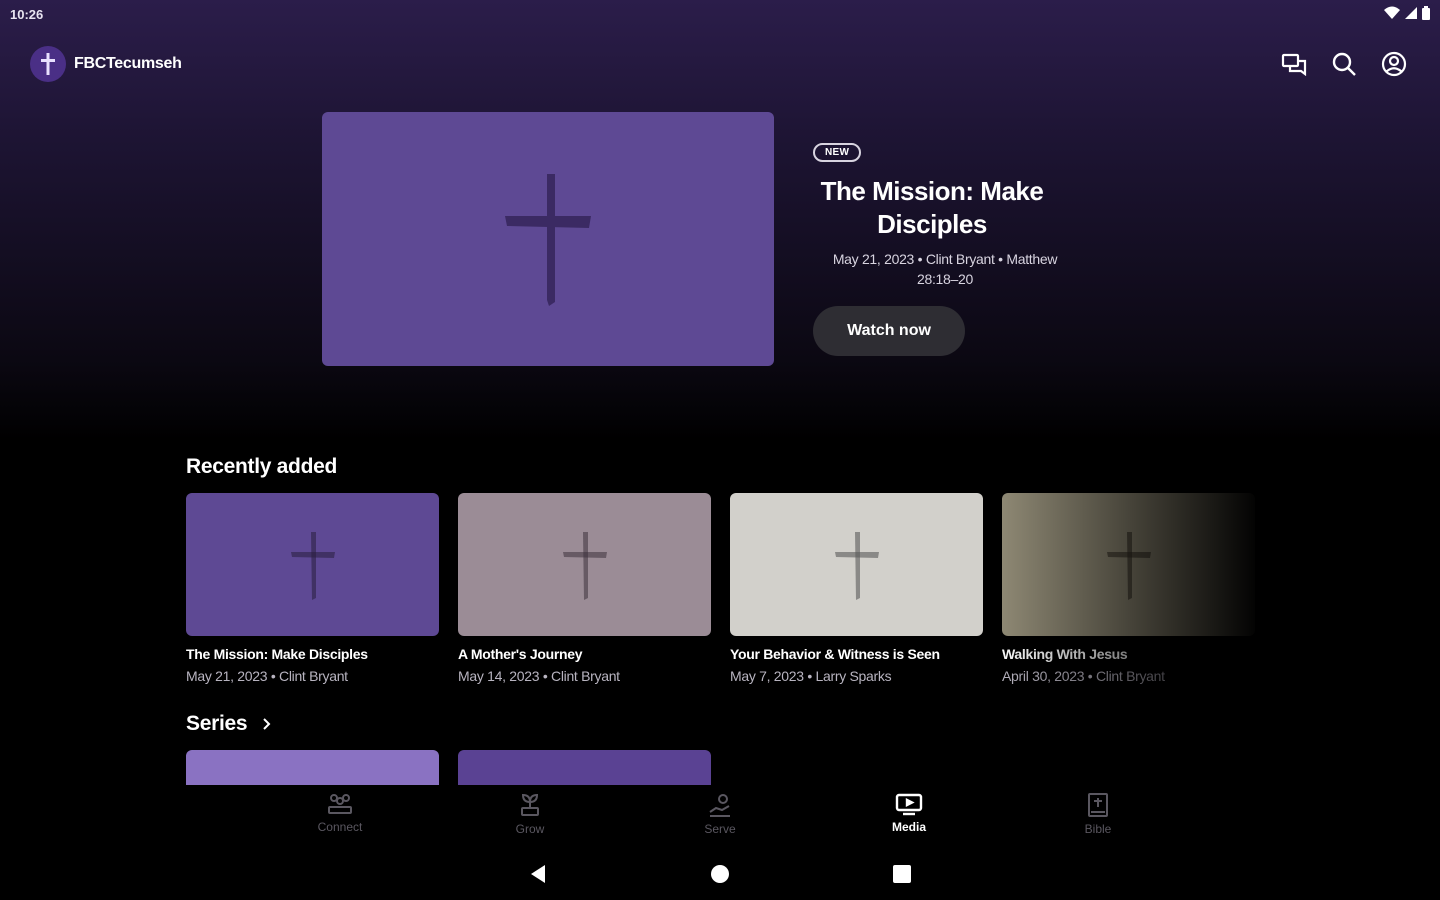 Image resolution: width=1440 pixels, height=900 pixels. What do you see at coordinates (909, 804) in the screenshot?
I see `media-icon` at bounding box center [909, 804].